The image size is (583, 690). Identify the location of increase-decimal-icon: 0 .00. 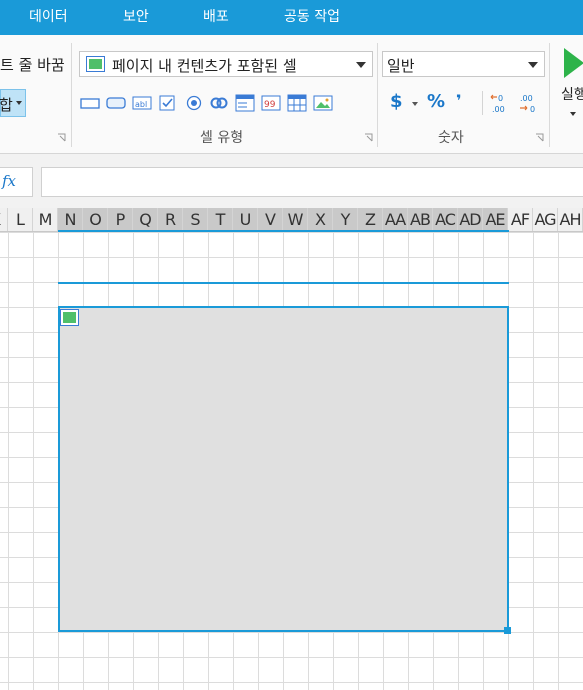
(501, 103).